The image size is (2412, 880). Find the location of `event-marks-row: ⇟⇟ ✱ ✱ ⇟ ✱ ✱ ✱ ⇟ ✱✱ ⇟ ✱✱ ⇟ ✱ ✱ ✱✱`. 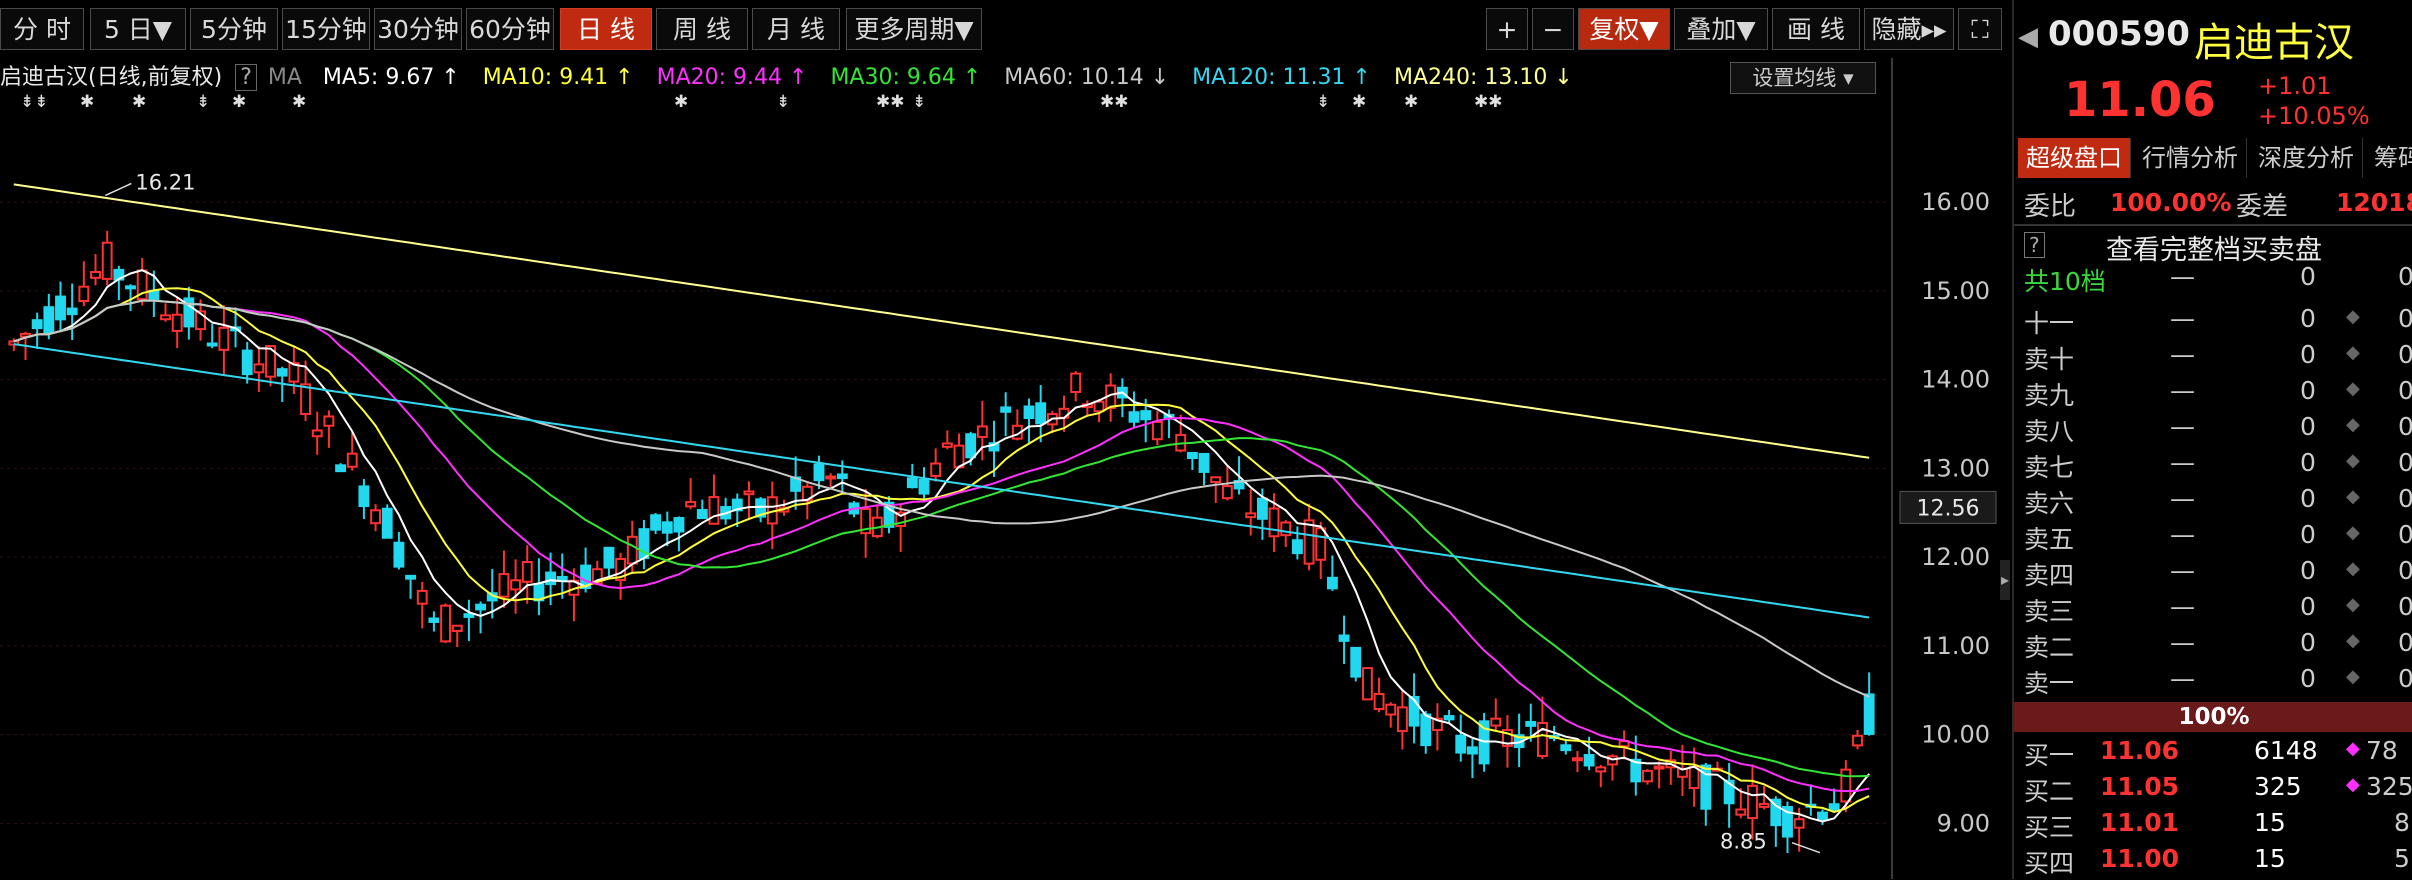

event-marks-row: ⇟⇟ ✱ ✱ ⇟ ✱ ✱ ✱ ⇟ ✱✱ ⇟ ✱✱ ⇟ ✱ ✱ ✱✱ is located at coordinates (950, 103).